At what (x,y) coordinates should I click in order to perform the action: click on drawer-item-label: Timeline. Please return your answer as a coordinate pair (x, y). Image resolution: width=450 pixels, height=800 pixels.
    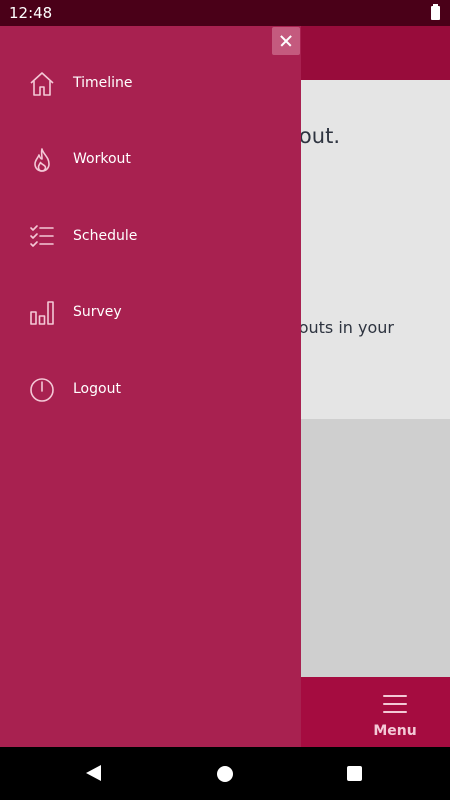
    Looking at the image, I should click on (103, 83).